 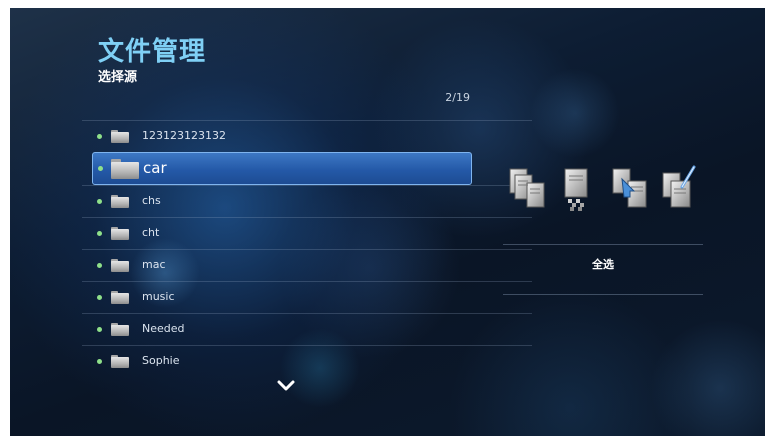 I want to click on list-item-folder: 123123123132, so click(x=307, y=136).